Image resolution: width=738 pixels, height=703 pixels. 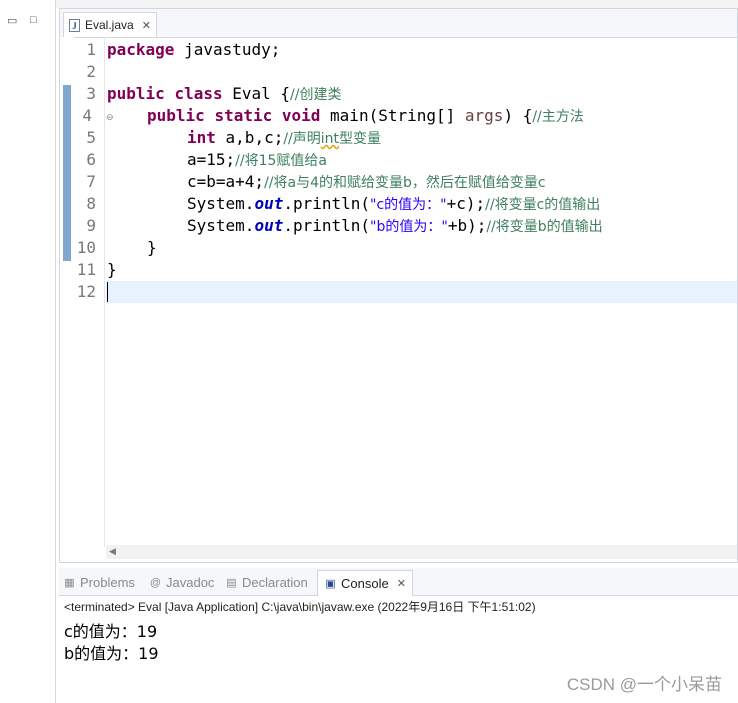 I want to click on watermark: CSDN @一个小呆苗, so click(x=644, y=684).